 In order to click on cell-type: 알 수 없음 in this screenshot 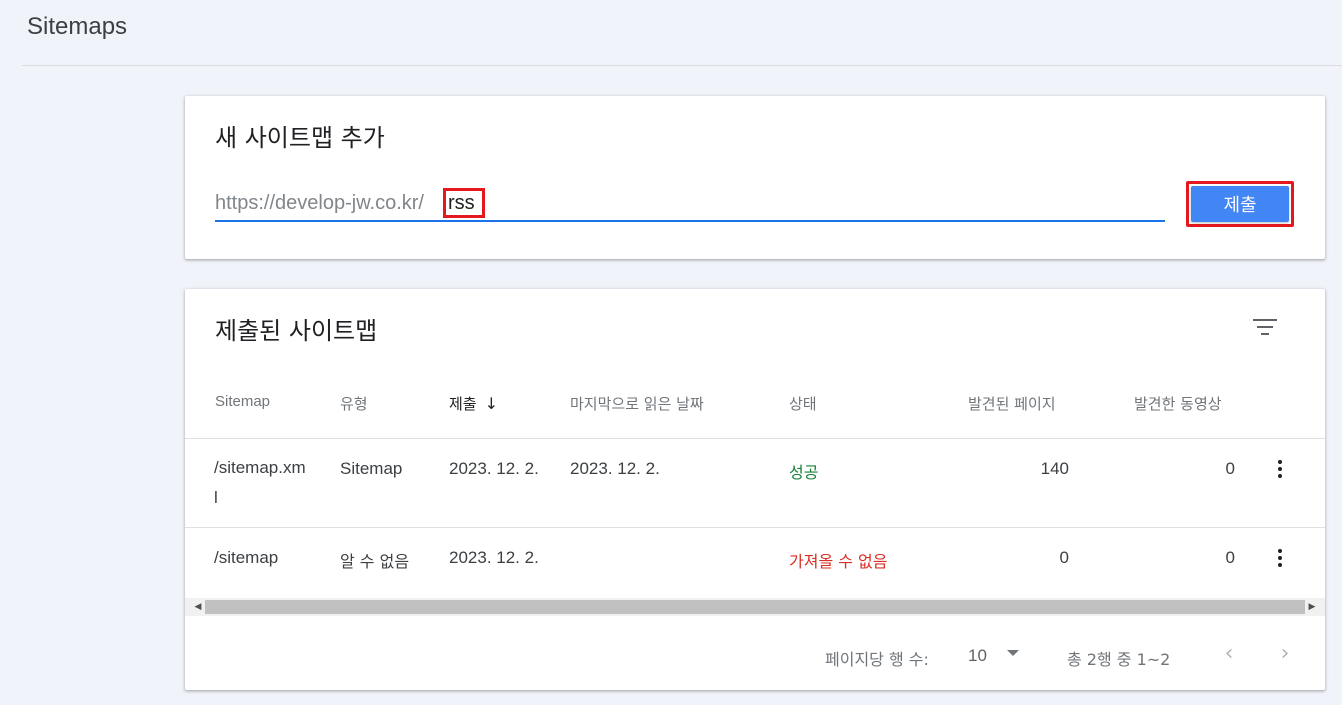, I will do `click(375, 561)`.